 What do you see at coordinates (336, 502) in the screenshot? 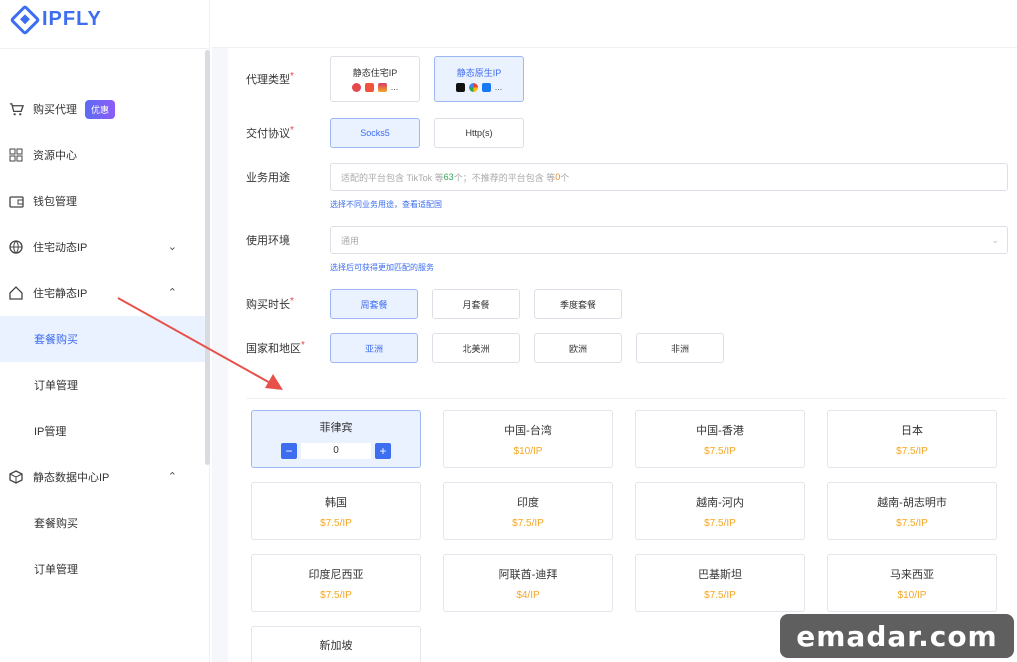
I see `country-name: 韩国` at bounding box center [336, 502].